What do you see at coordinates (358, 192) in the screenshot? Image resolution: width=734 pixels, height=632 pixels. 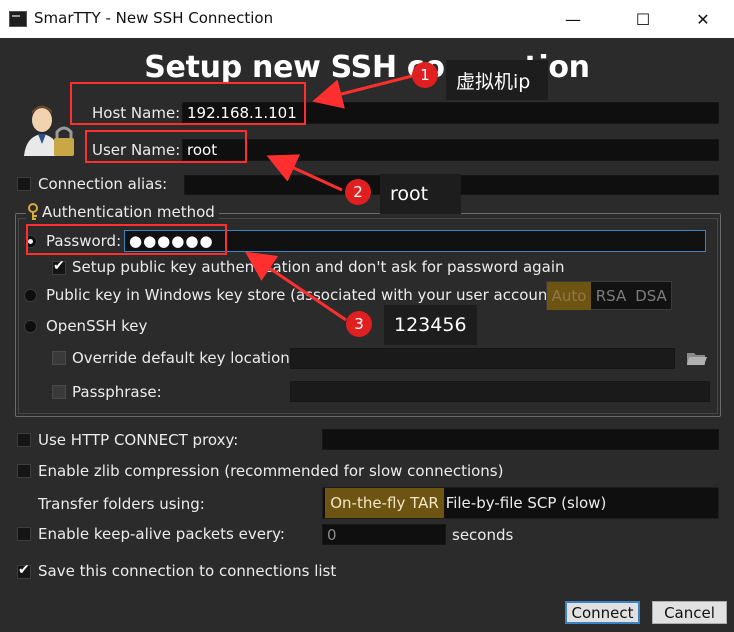 I see `annotation-badge-2: 2` at bounding box center [358, 192].